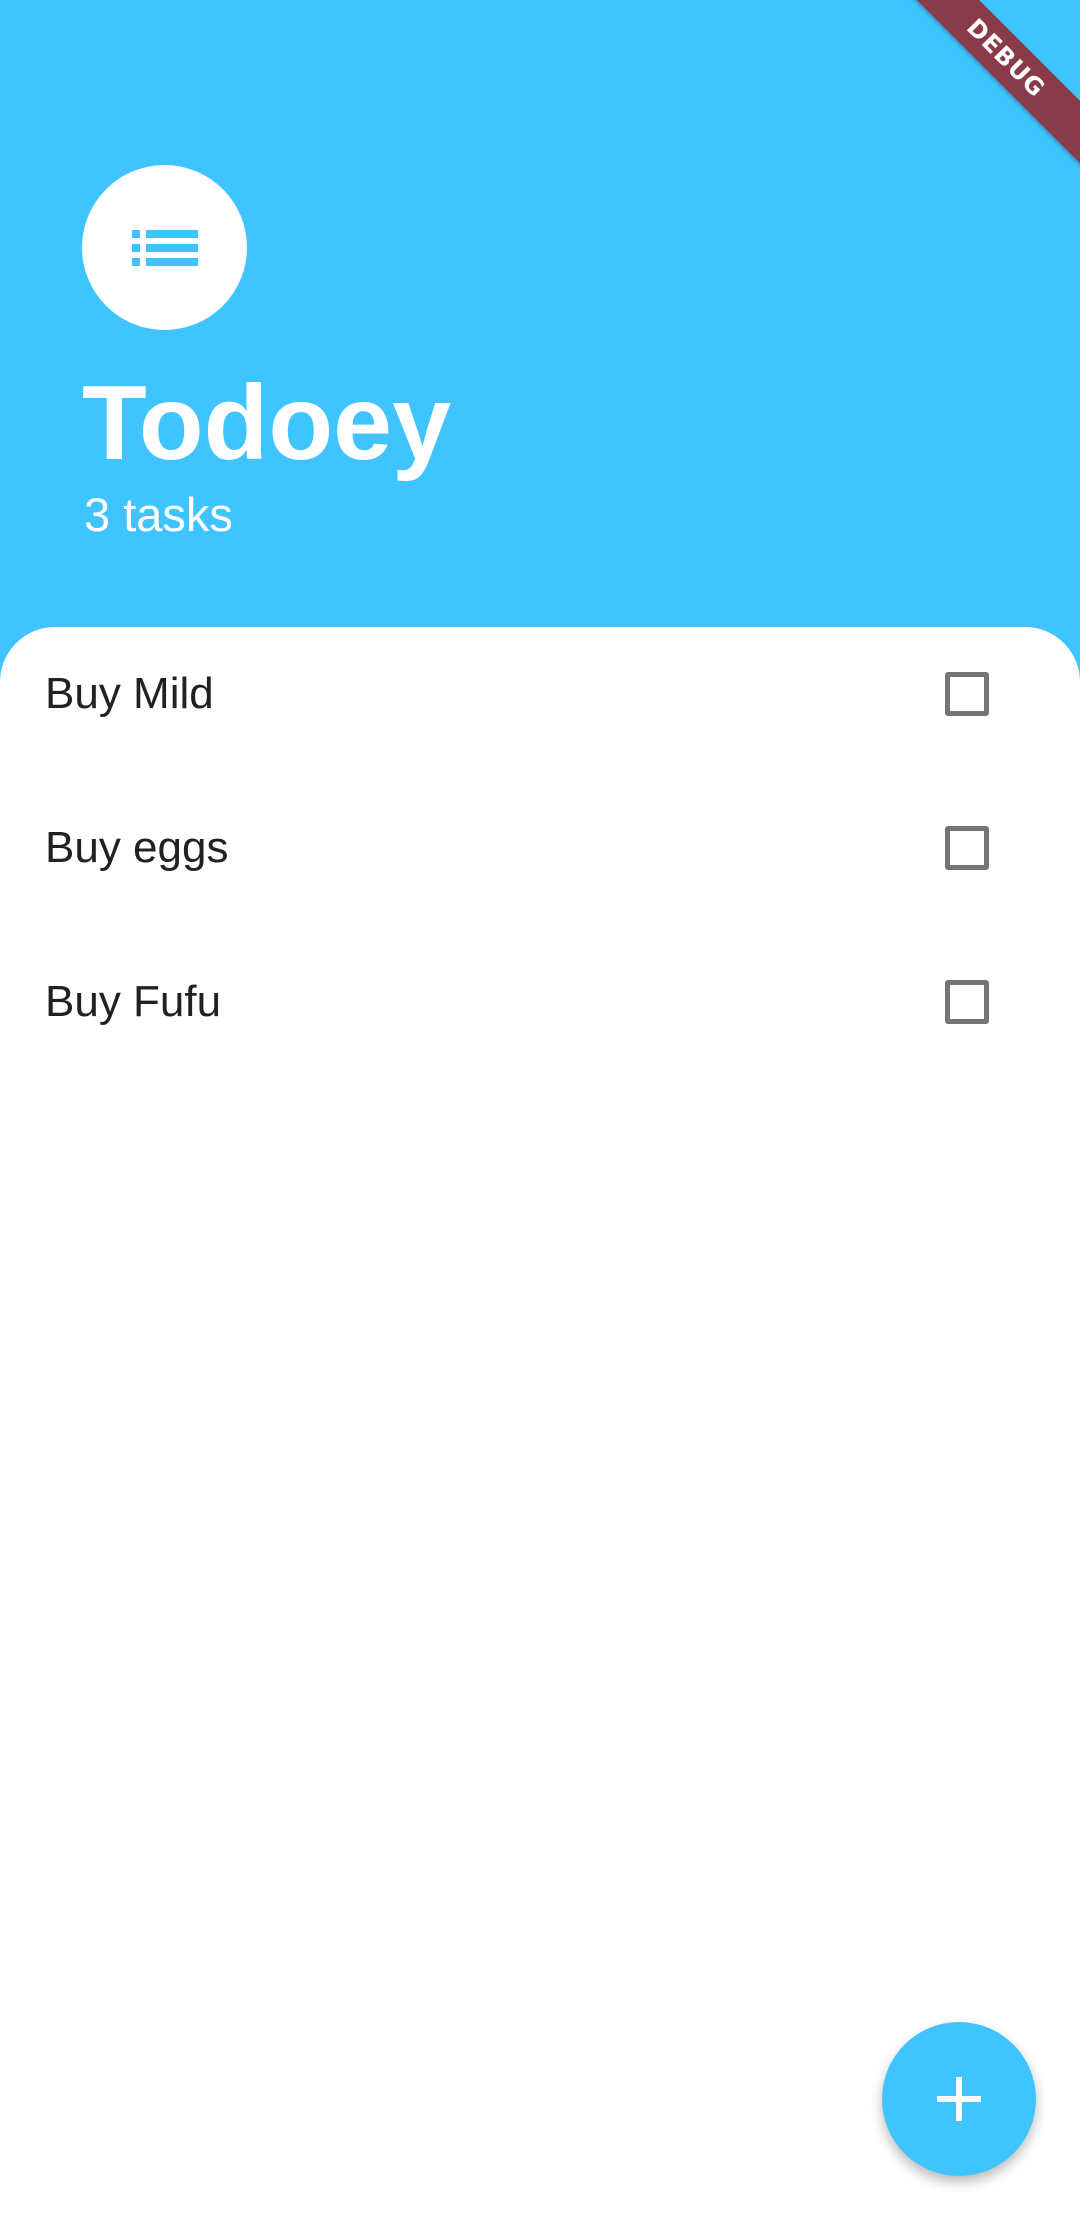 This screenshot has height=2220, width=1080. I want to click on list-icon, so click(164, 247).